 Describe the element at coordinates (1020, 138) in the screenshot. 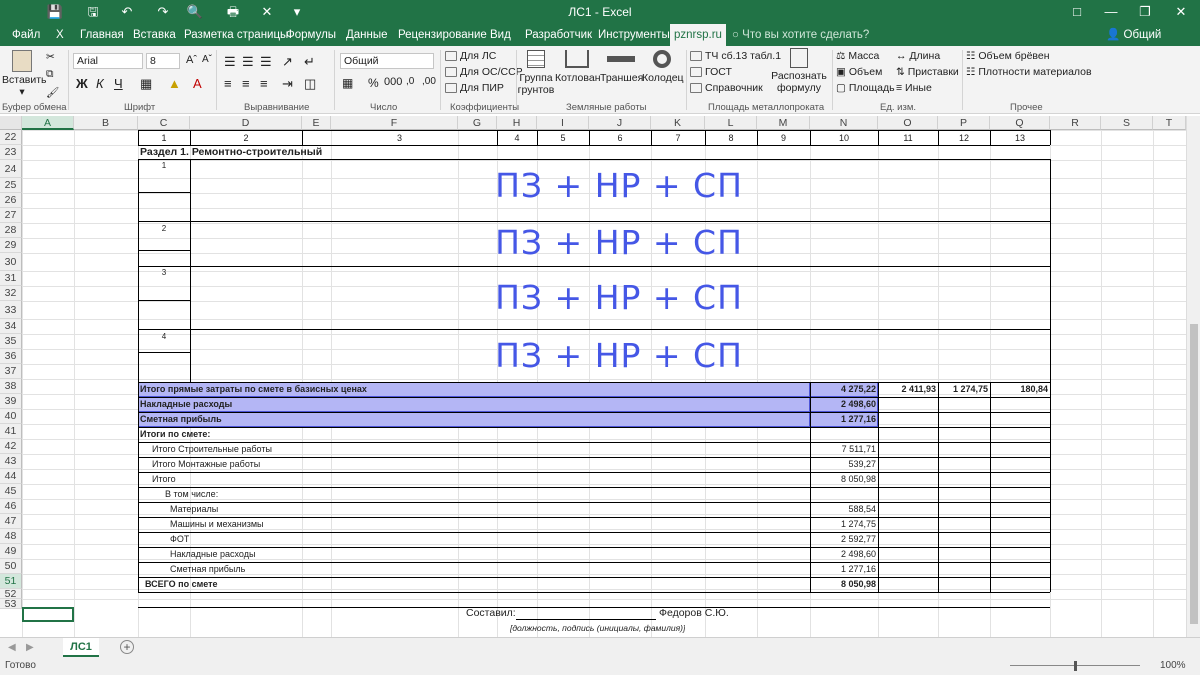

I see `header-number: 13` at that location.